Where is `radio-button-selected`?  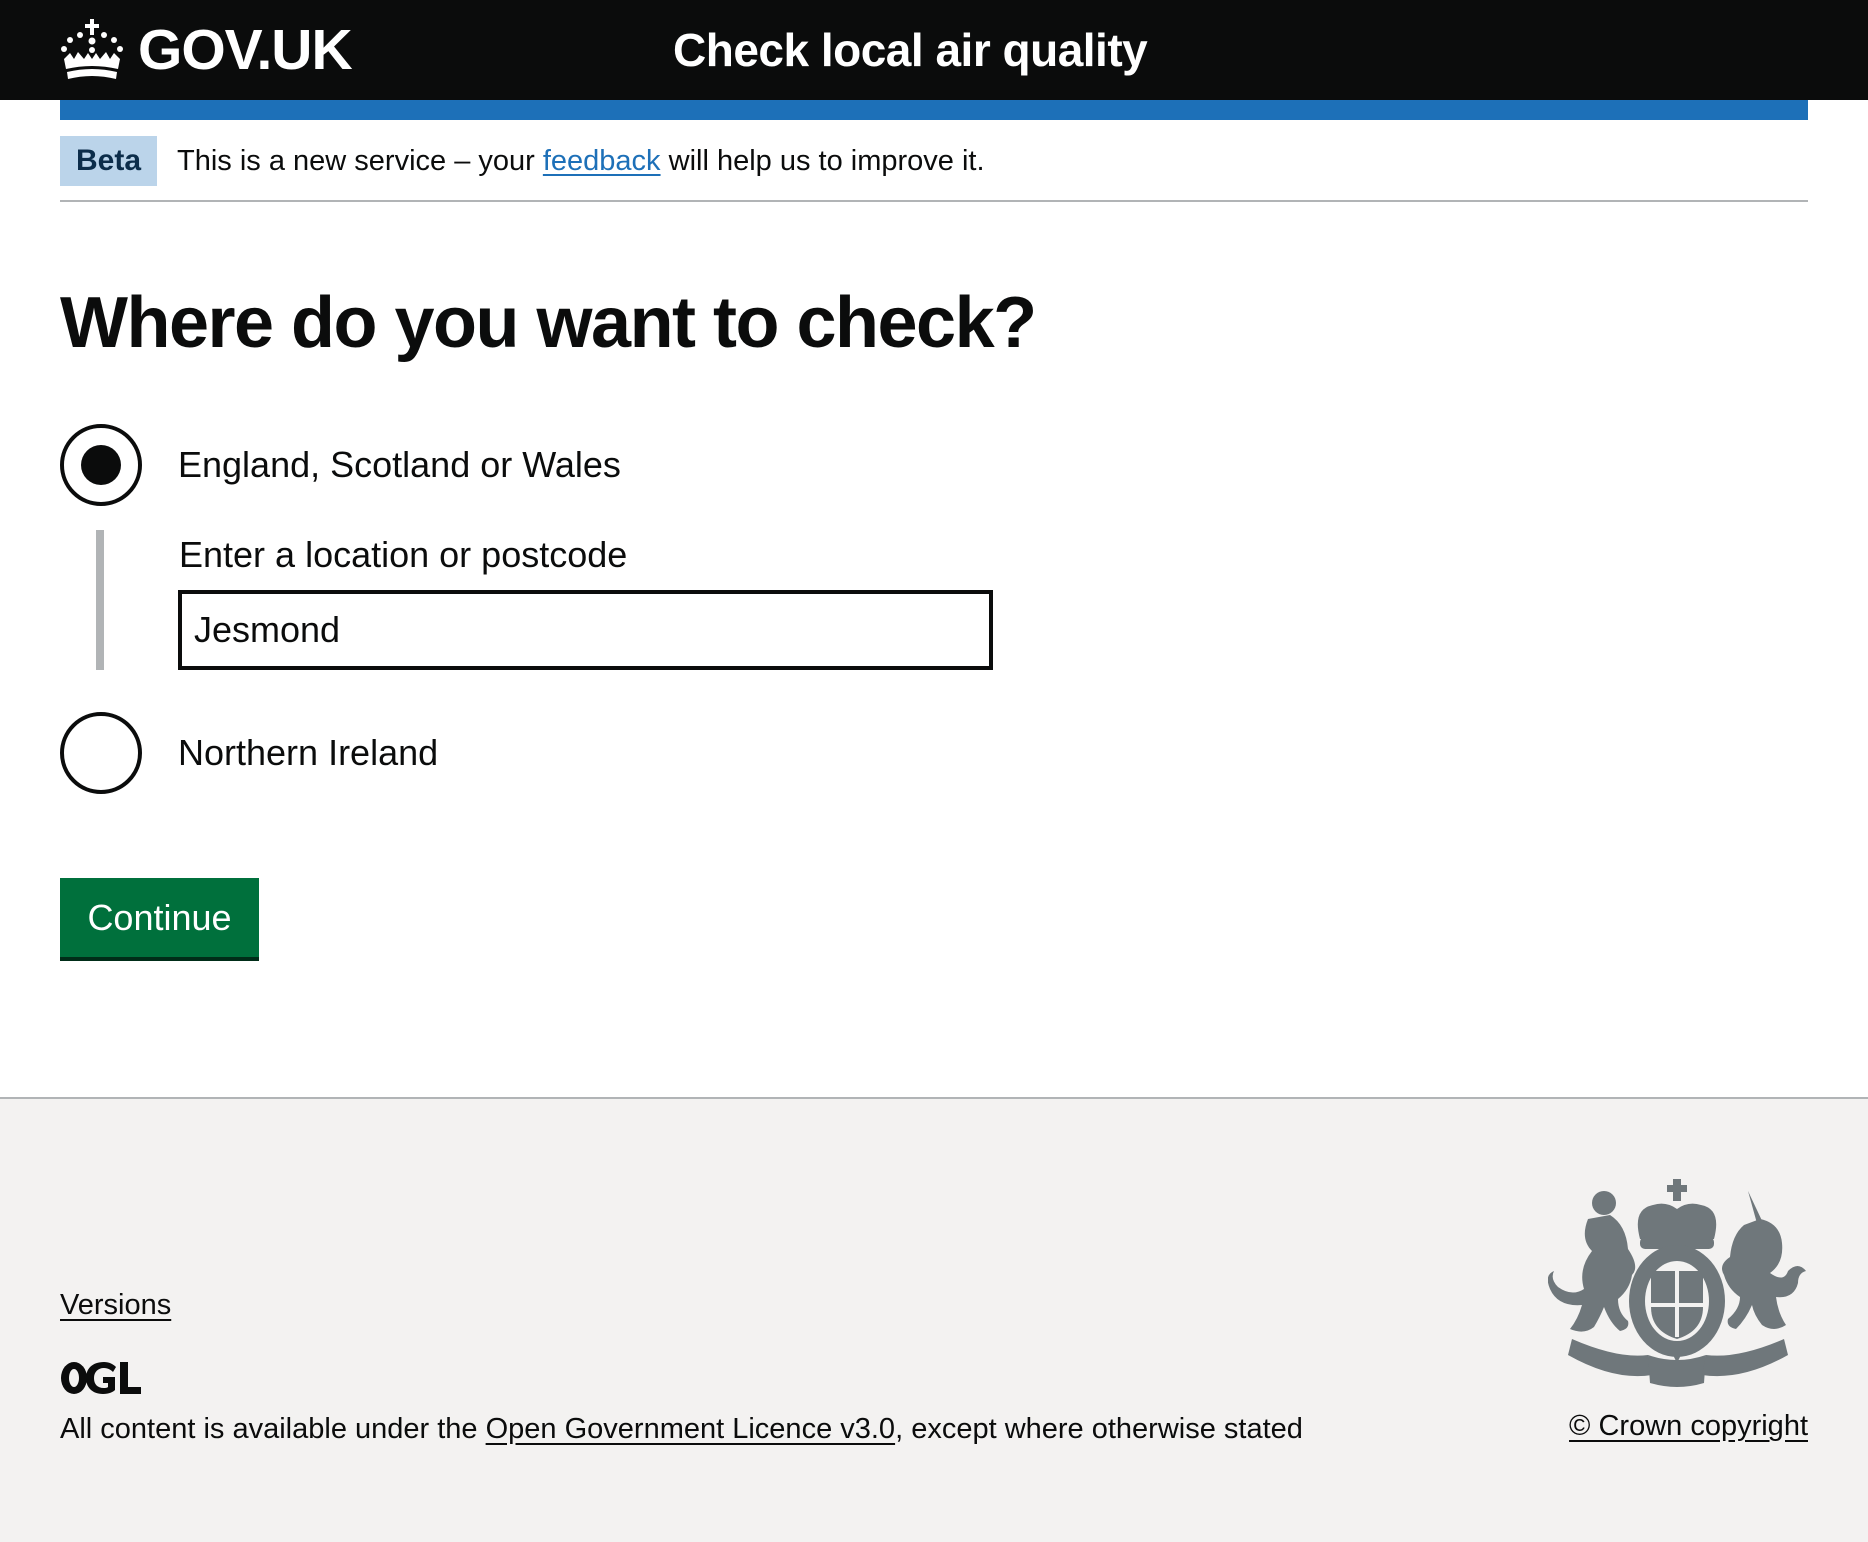
radio-button-selected is located at coordinates (101, 465).